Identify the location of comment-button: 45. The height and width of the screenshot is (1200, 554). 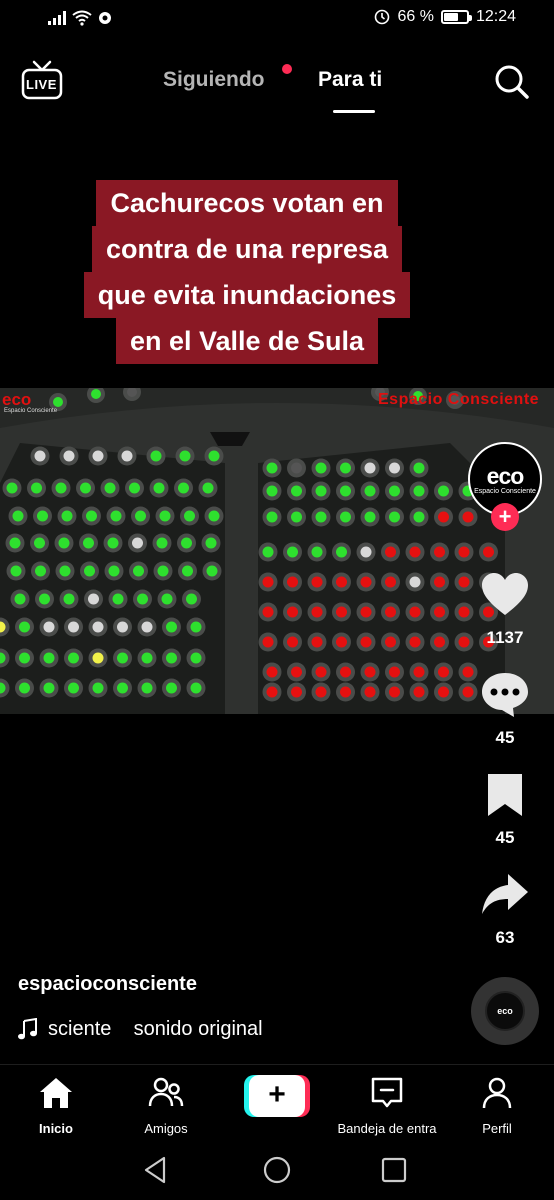
(505, 709).